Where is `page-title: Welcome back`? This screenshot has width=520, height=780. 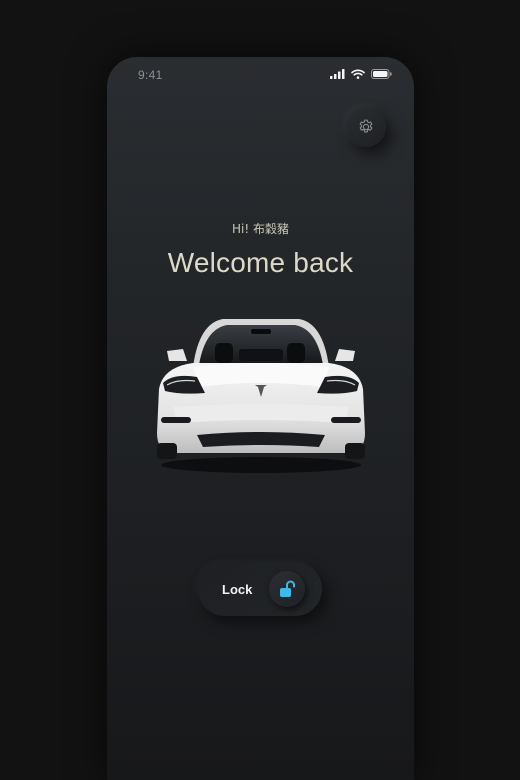
page-title: Welcome back is located at coordinates (260, 262).